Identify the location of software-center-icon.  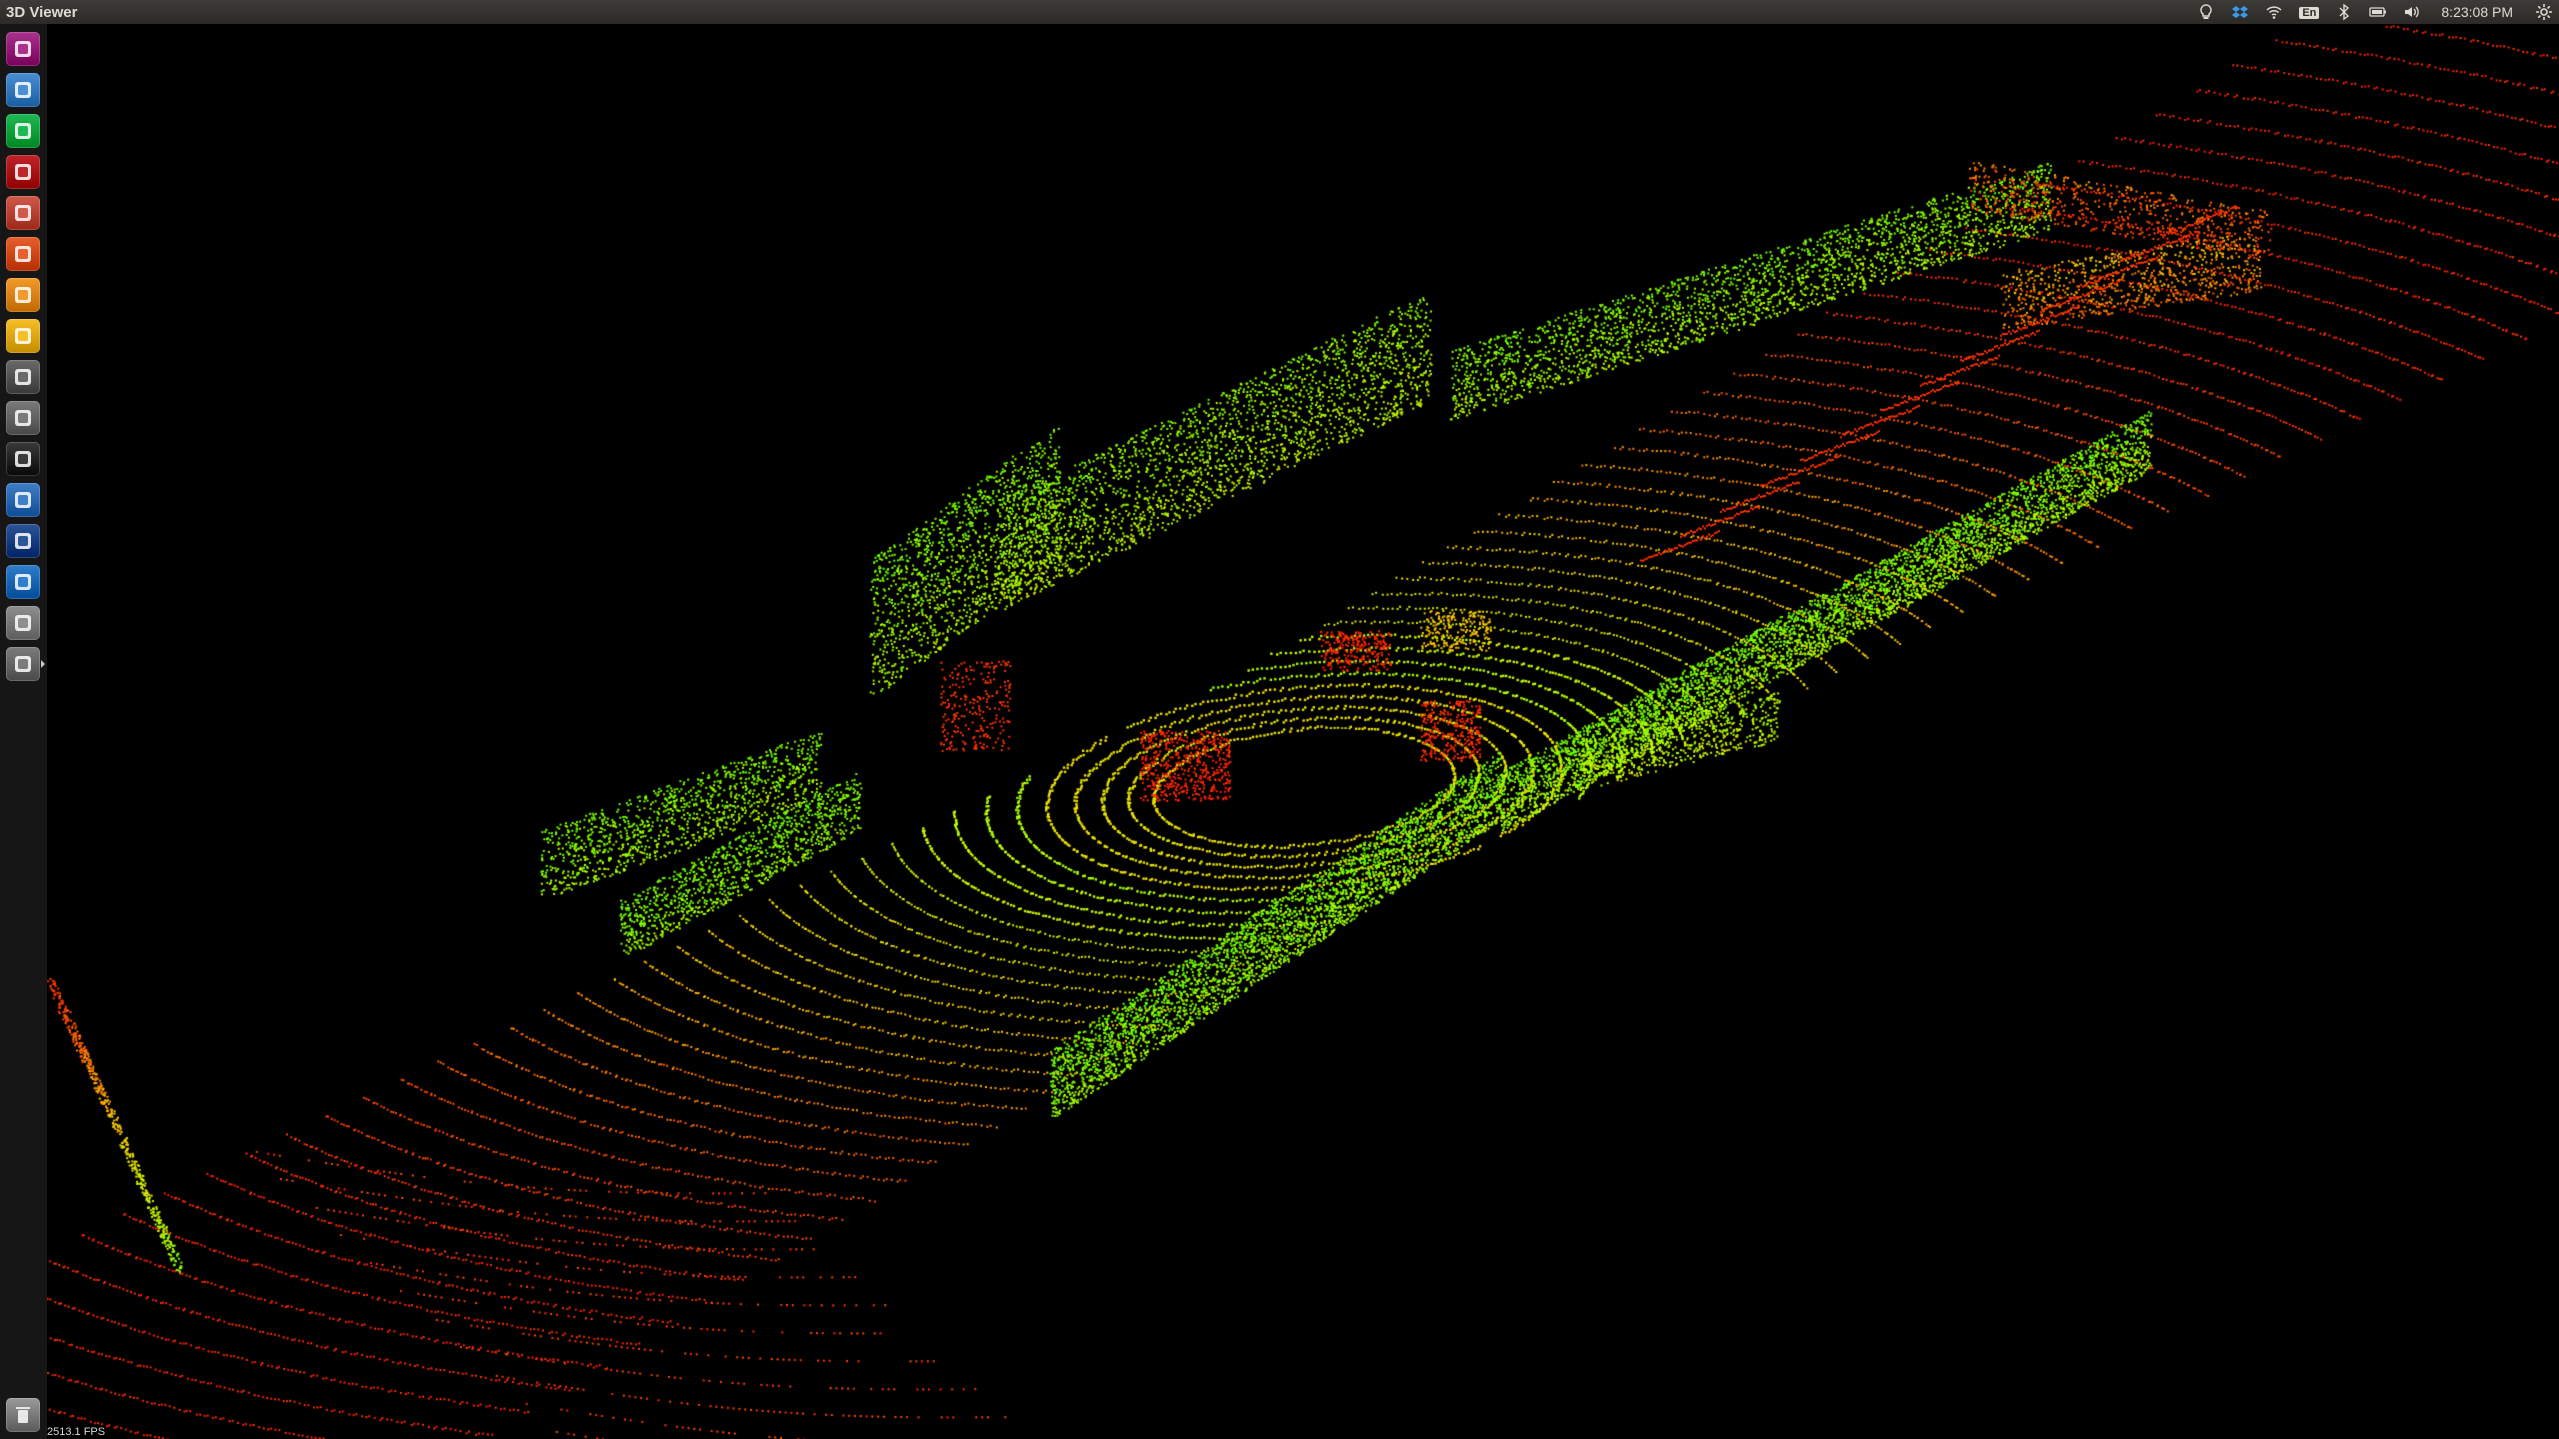
(23, 254).